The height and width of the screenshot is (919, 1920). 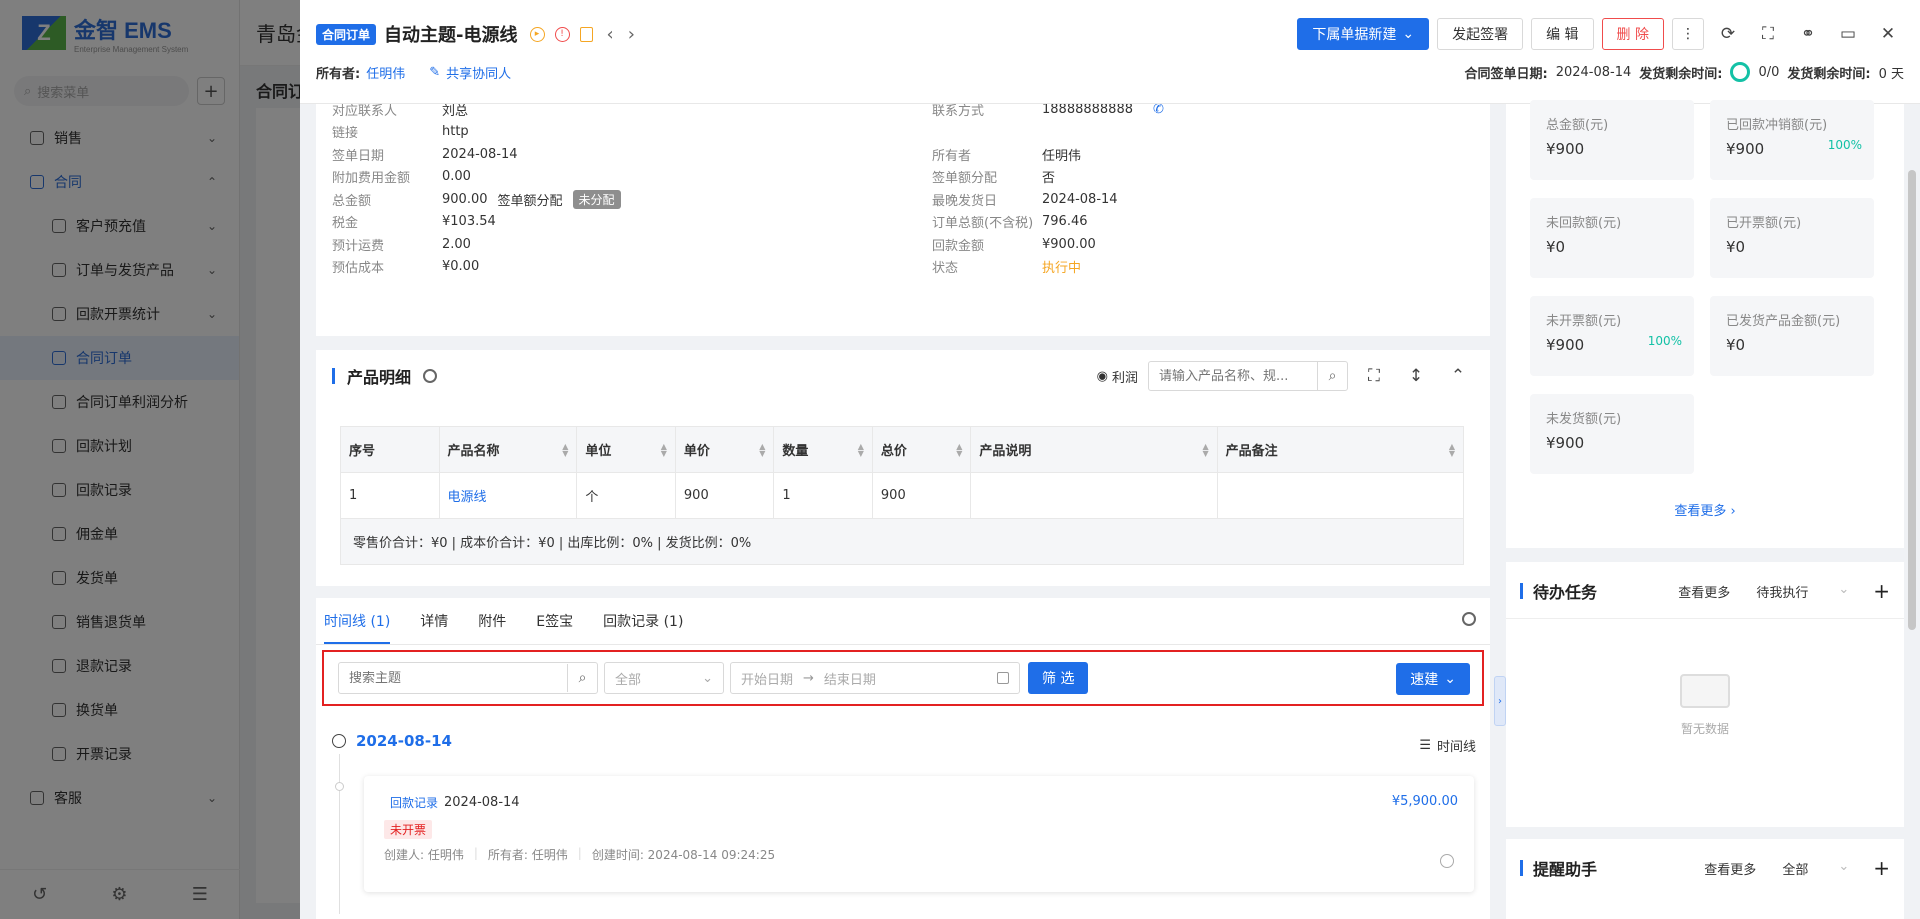 What do you see at coordinates (1025, 200) in the screenshot?
I see `info-field: 最晚发货日 2024-08-14` at bounding box center [1025, 200].